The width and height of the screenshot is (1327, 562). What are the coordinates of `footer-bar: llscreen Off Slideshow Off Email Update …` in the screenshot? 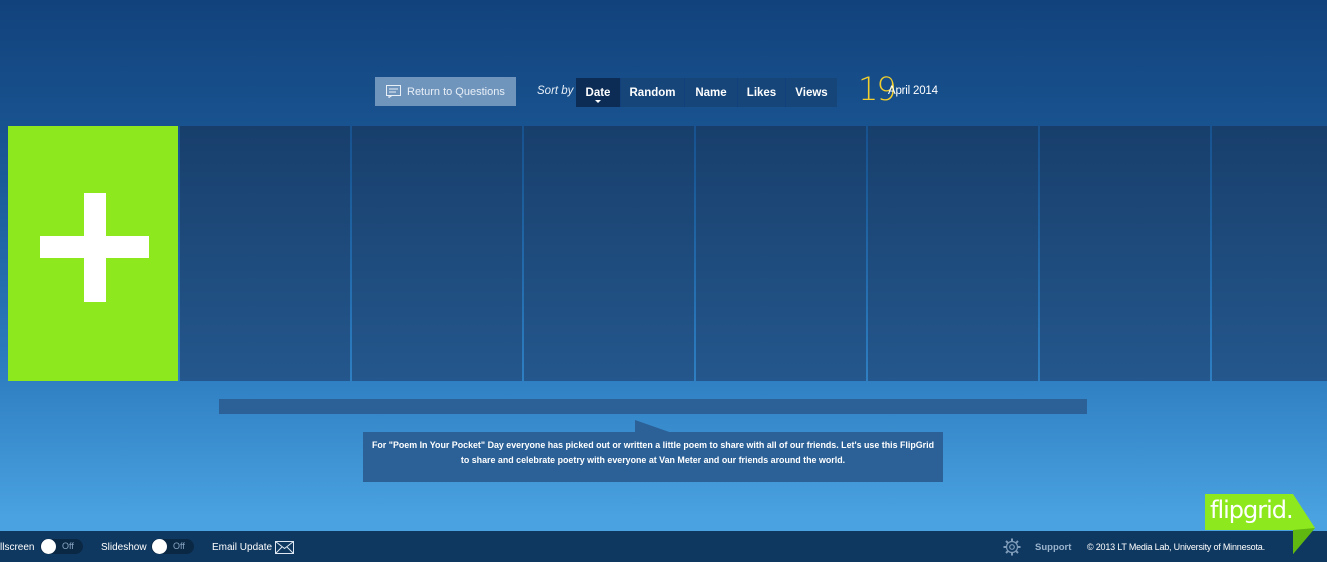 It's located at (663, 546).